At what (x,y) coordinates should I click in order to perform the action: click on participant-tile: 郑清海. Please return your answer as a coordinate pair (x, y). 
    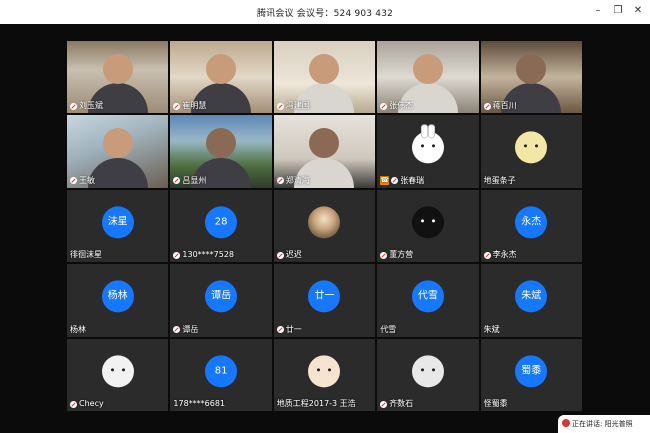
    Looking at the image, I should click on (324, 151).